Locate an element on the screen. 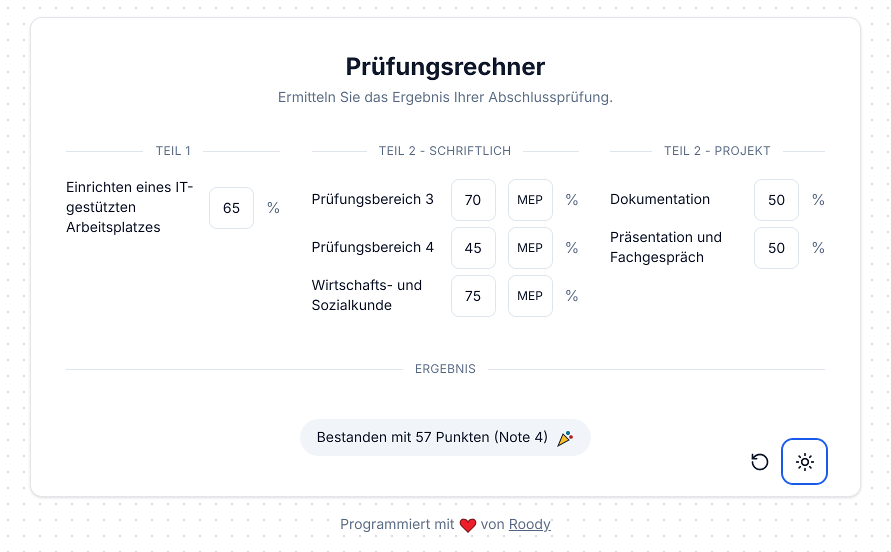  result-heading: ERGEBNIS is located at coordinates (445, 369).